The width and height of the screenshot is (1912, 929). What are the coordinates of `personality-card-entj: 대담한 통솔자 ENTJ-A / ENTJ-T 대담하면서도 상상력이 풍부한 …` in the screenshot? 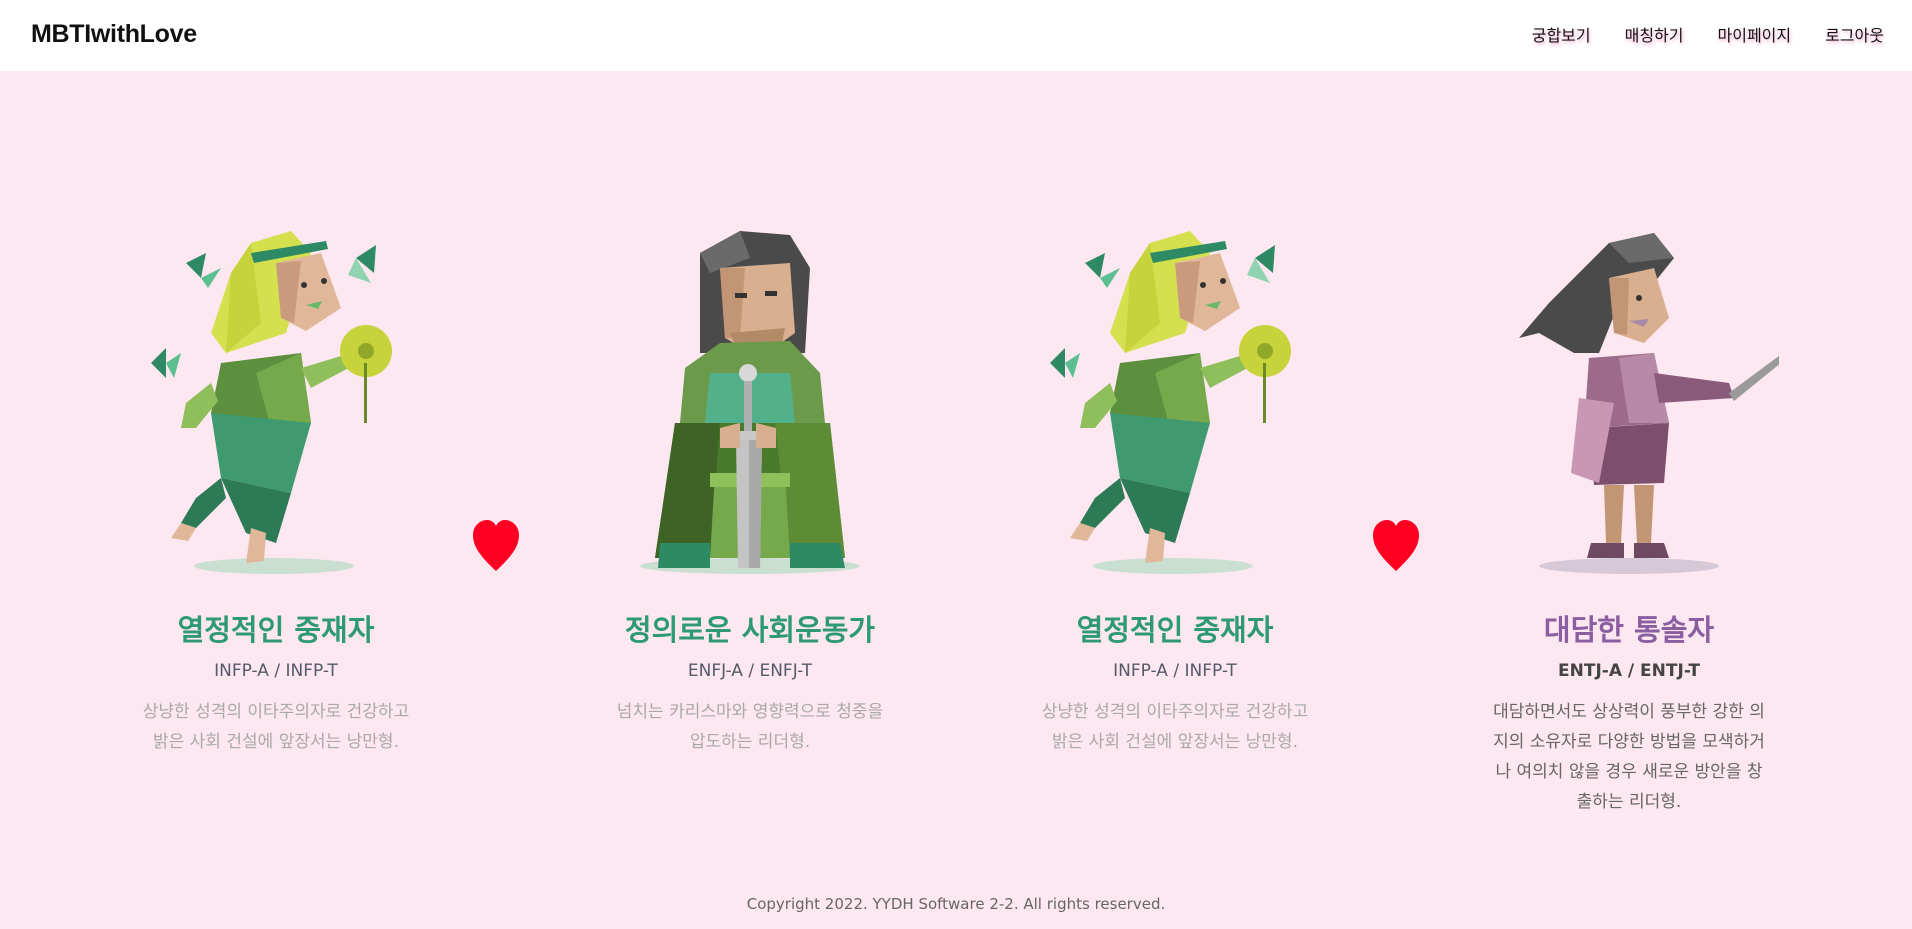 It's located at (1629, 520).